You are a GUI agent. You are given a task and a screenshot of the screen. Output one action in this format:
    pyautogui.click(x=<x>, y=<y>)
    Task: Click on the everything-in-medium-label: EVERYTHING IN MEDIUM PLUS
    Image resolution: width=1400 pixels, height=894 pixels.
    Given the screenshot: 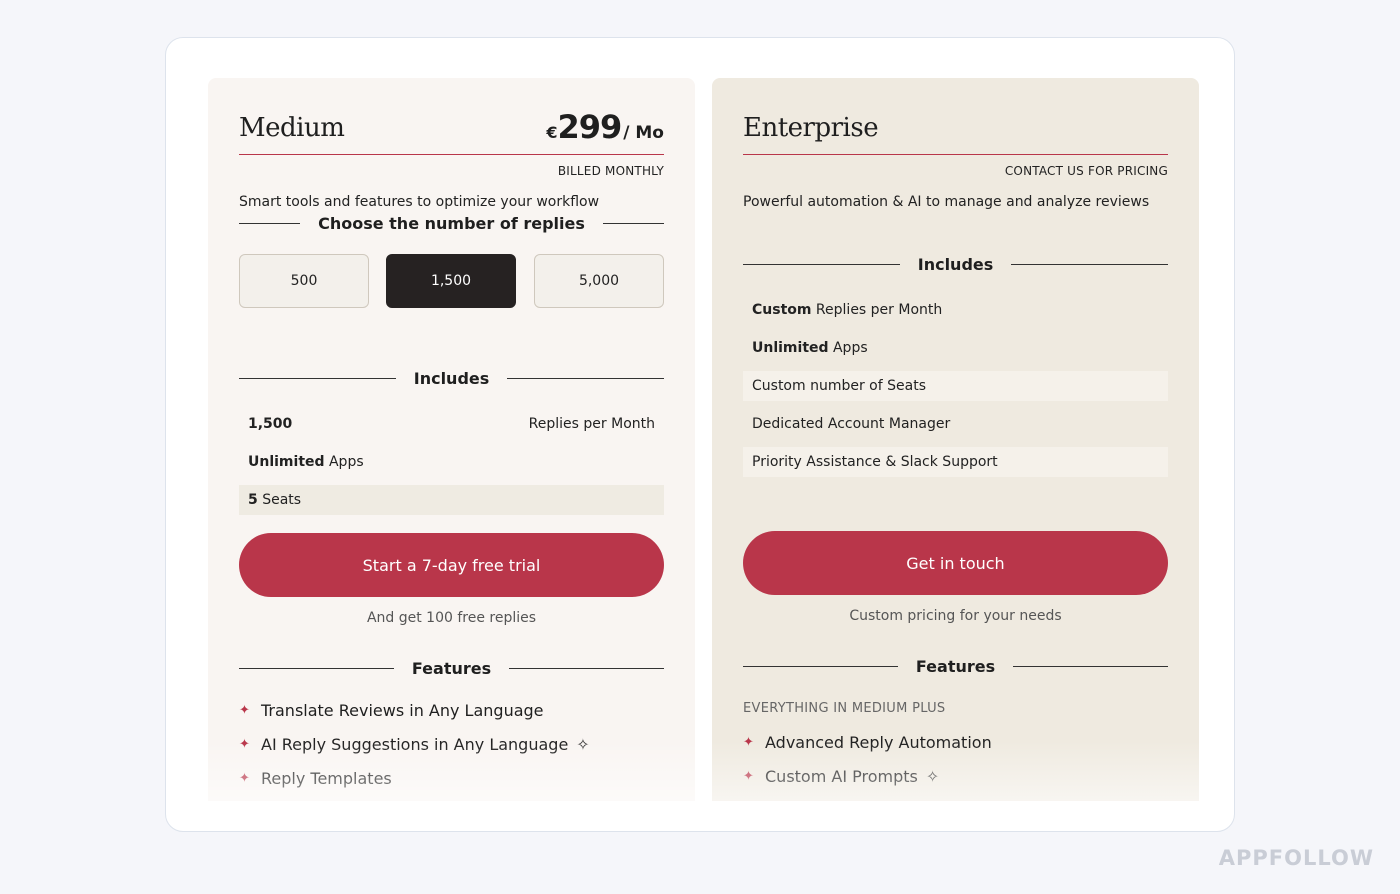 What is the action you would take?
    pyautogui.click(x=844, y=708)
    